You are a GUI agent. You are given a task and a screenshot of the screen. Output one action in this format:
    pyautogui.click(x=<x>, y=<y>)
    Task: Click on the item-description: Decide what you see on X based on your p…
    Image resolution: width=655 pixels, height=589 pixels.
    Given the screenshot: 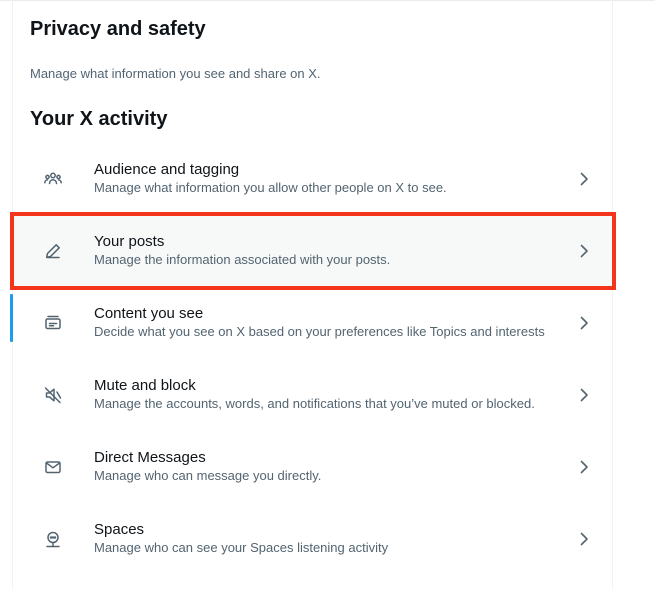 What is the action you would take?
    pyautogui.click(x=319, y=331)
    